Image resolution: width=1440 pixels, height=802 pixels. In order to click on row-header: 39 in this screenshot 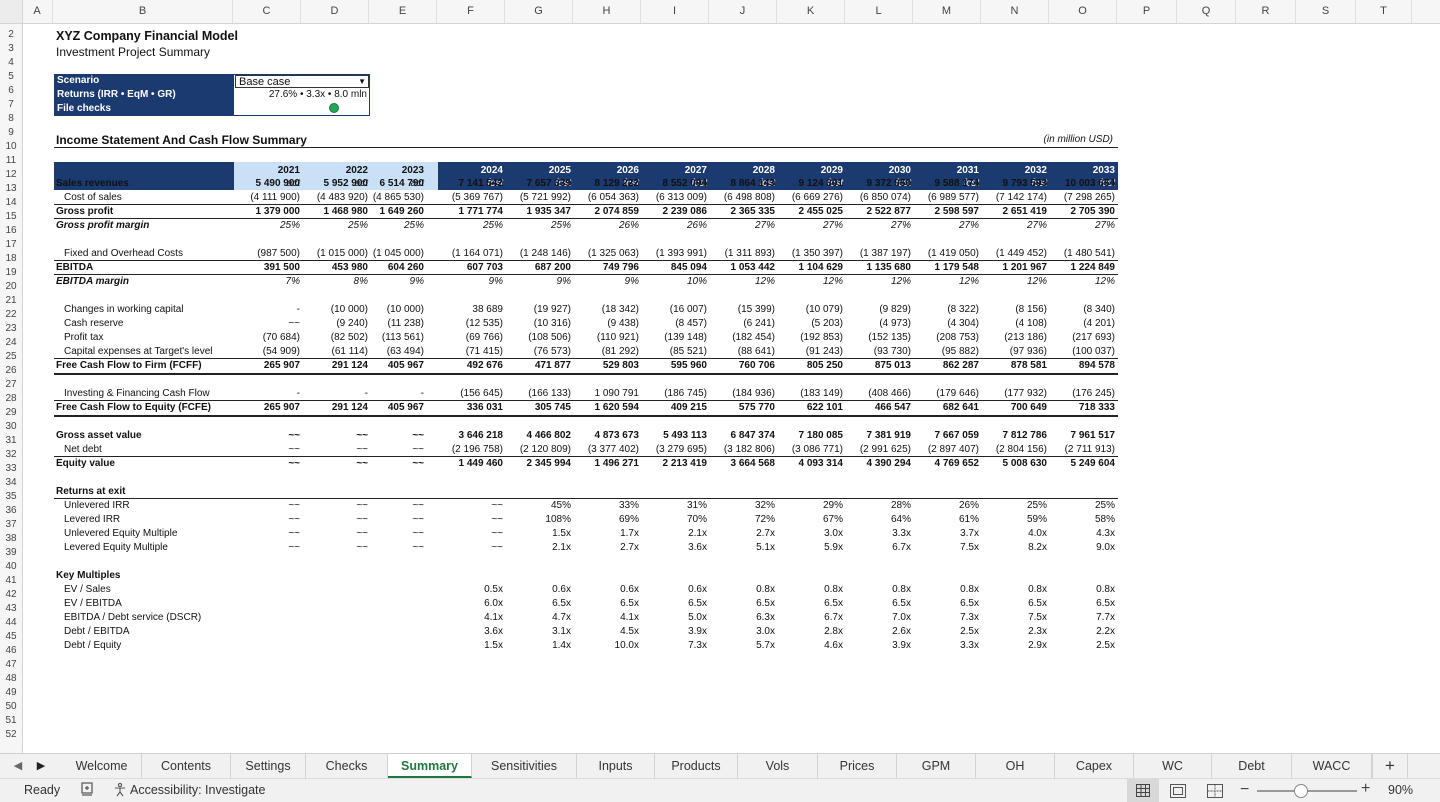, I will do `click(11, 553)`.